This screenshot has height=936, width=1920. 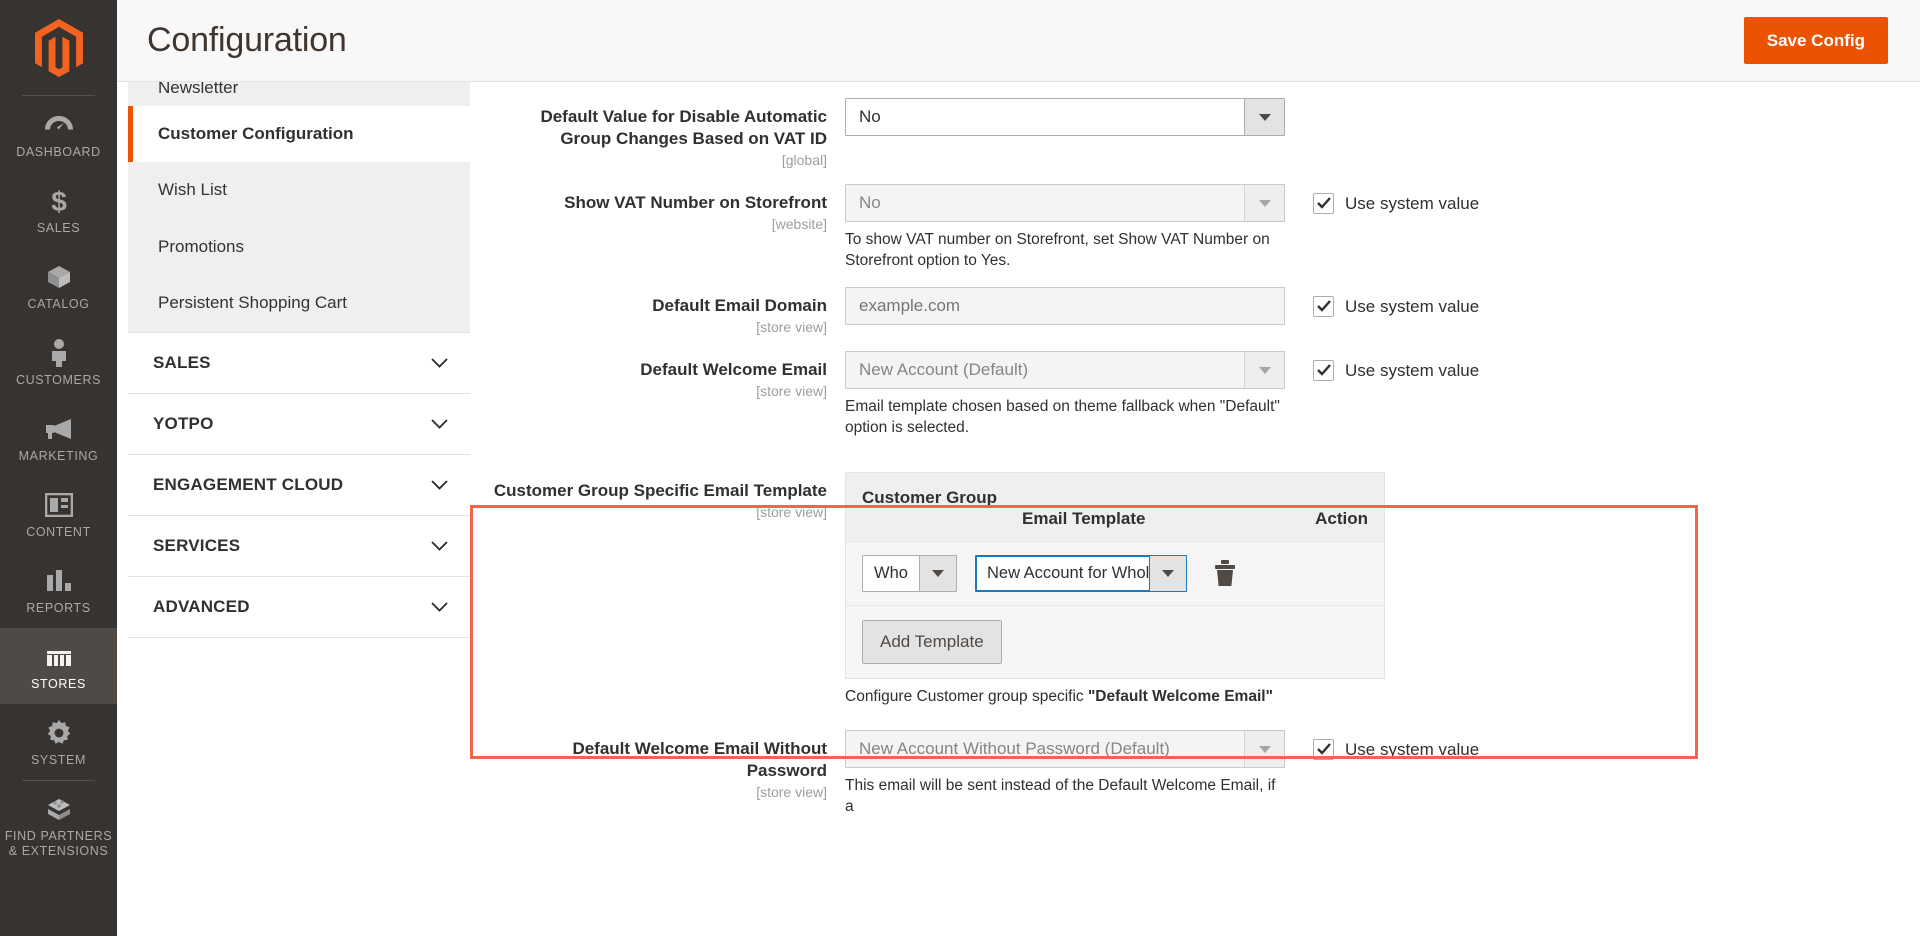 What do you see at coordinates (299, 247) in the screenshot?
I see `config-nav-item-promotions: Promotions` at bounding box center [299, 247].